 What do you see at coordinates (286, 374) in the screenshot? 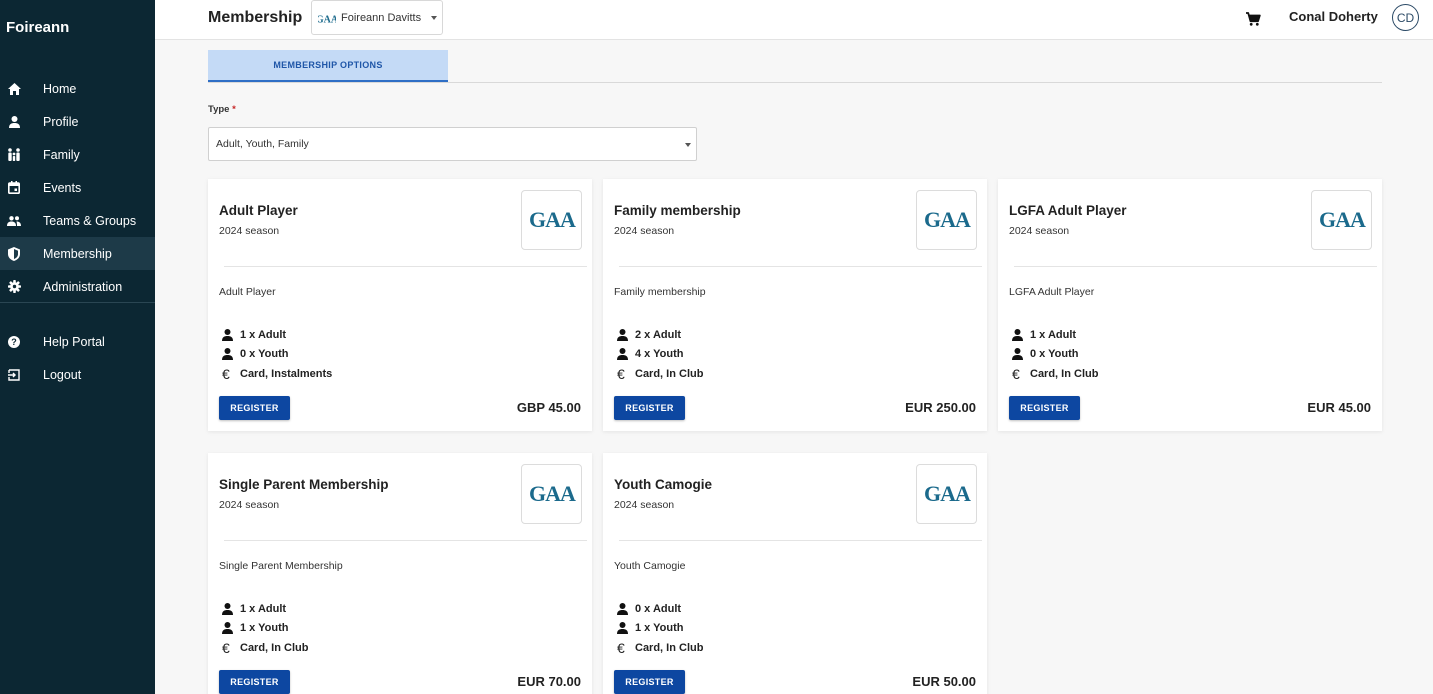
I see `card-payment: Card, Instalments` at bounding box center [286, 374].